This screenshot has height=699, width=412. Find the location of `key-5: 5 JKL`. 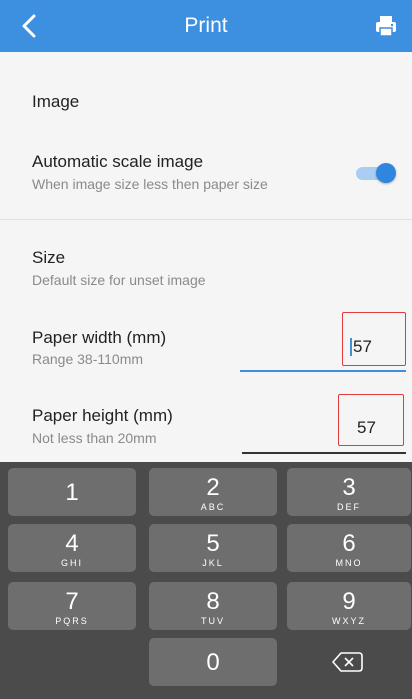

key-5: 5 JKL is located at coordinates (213, 548).